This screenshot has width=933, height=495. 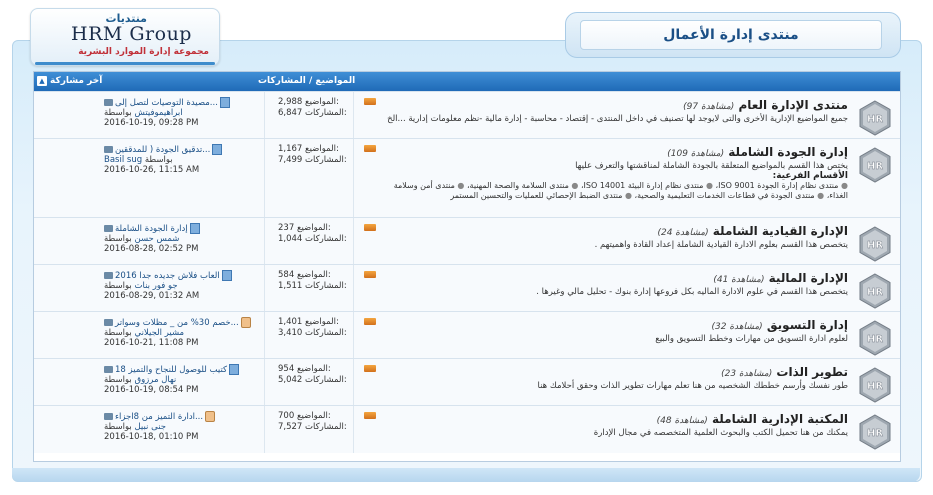 I want to click on forum-title-link: إدارة الجودة الشاملة, so click(x=788, y=152).